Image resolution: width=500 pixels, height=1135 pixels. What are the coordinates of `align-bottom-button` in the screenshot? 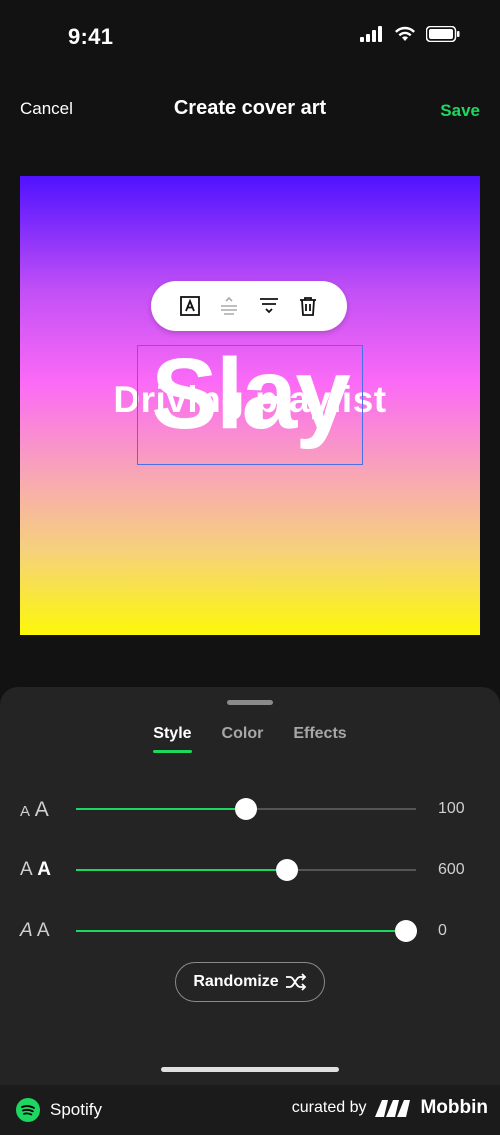 It's located at (269, 306).